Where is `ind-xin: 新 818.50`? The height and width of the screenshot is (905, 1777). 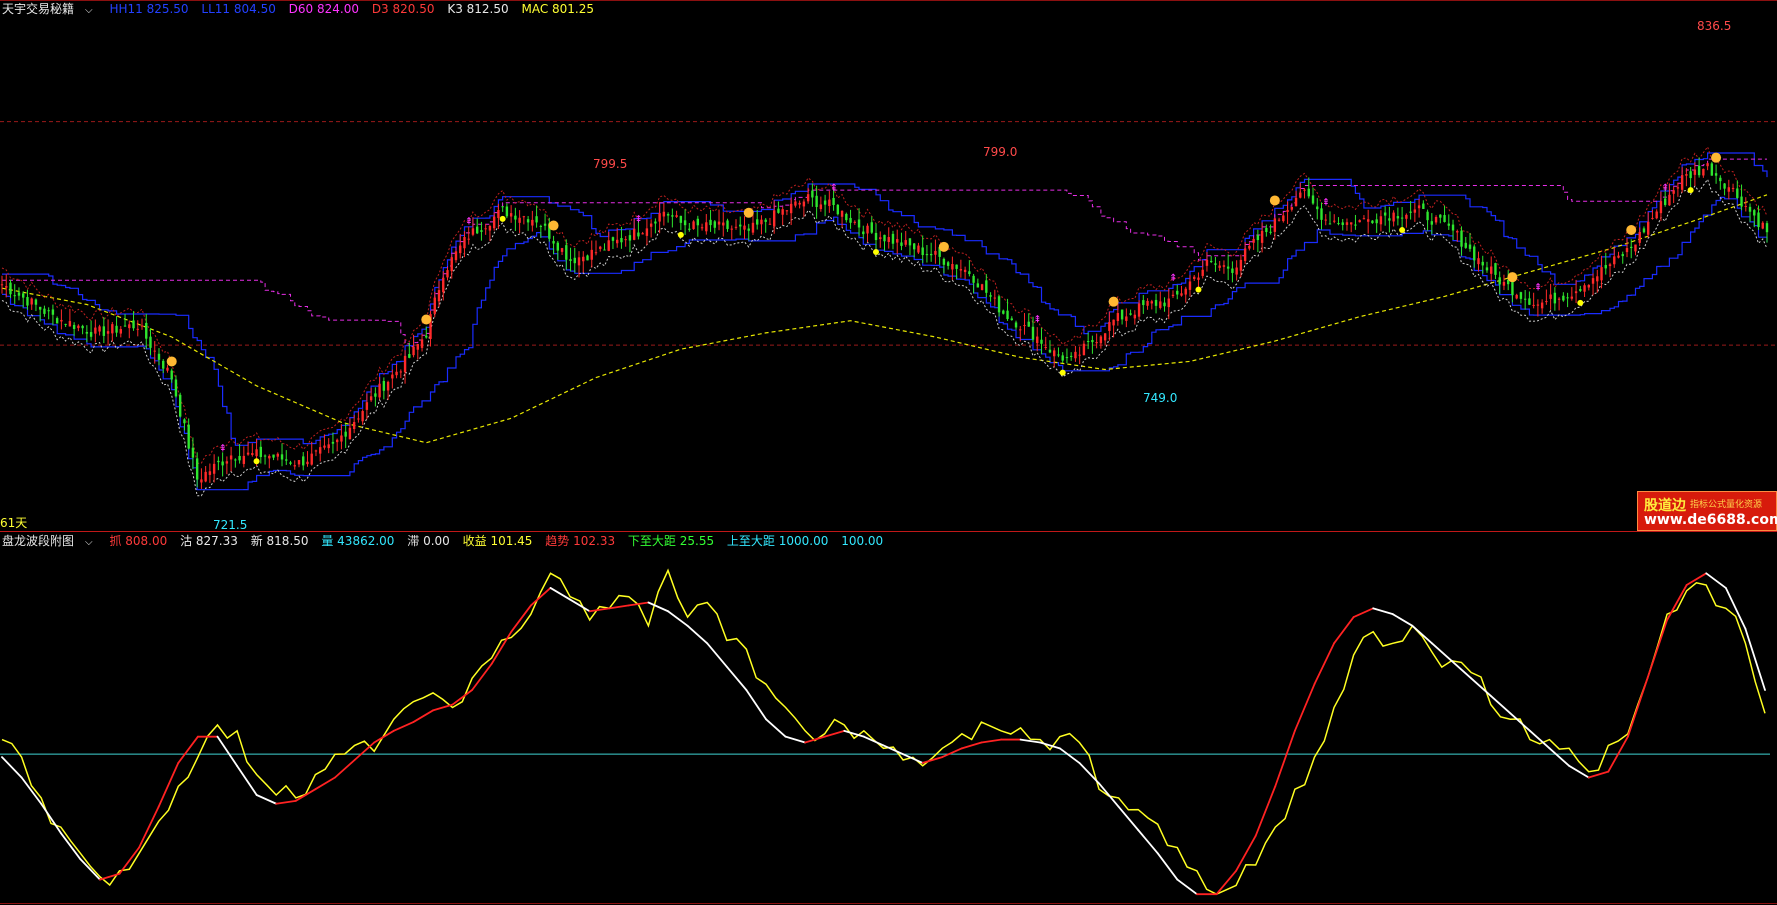
ind-xin: 新 818.50 is located at coordinates (279, 541).